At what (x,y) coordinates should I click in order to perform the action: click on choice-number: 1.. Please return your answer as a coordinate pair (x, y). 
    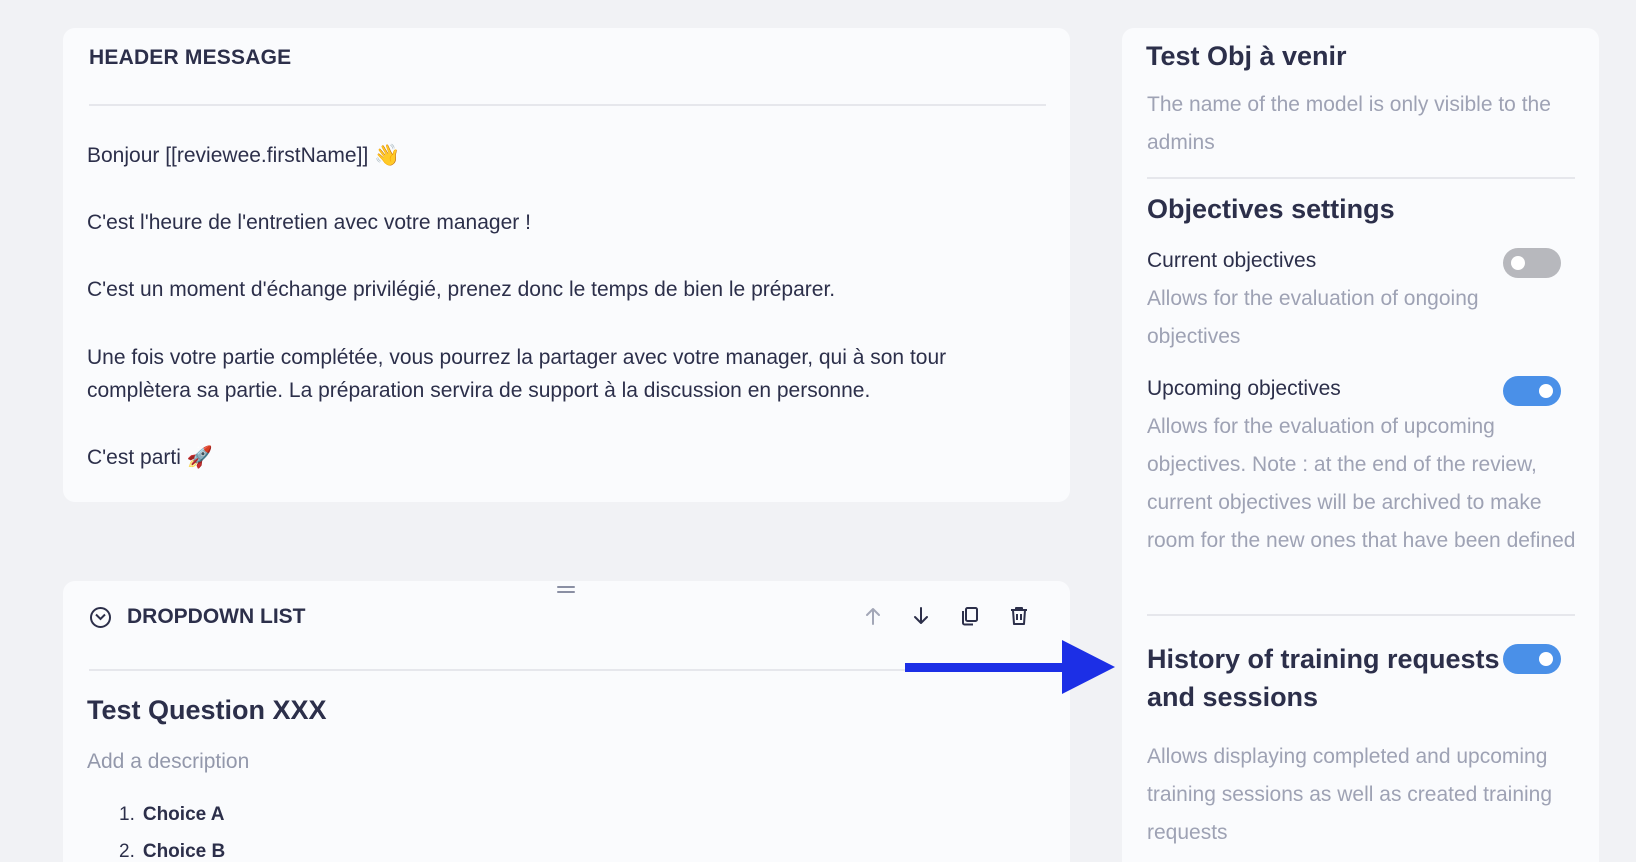
    Looking at the image, I should click on (127, 814).